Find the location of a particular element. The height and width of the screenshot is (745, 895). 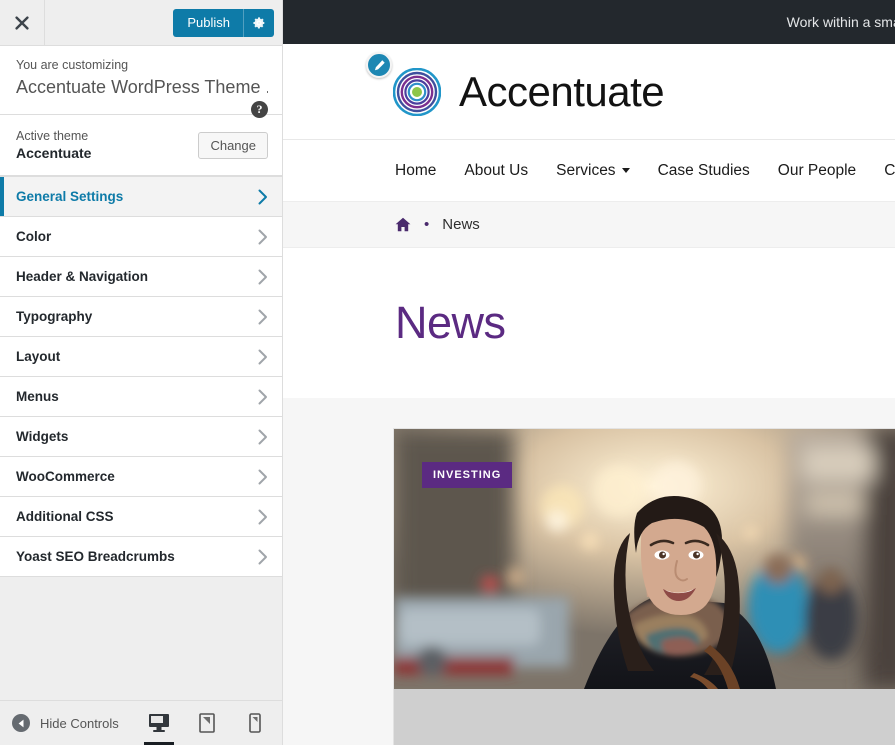

sidebar-item-label: Typography is located at coordinates (54, 316).